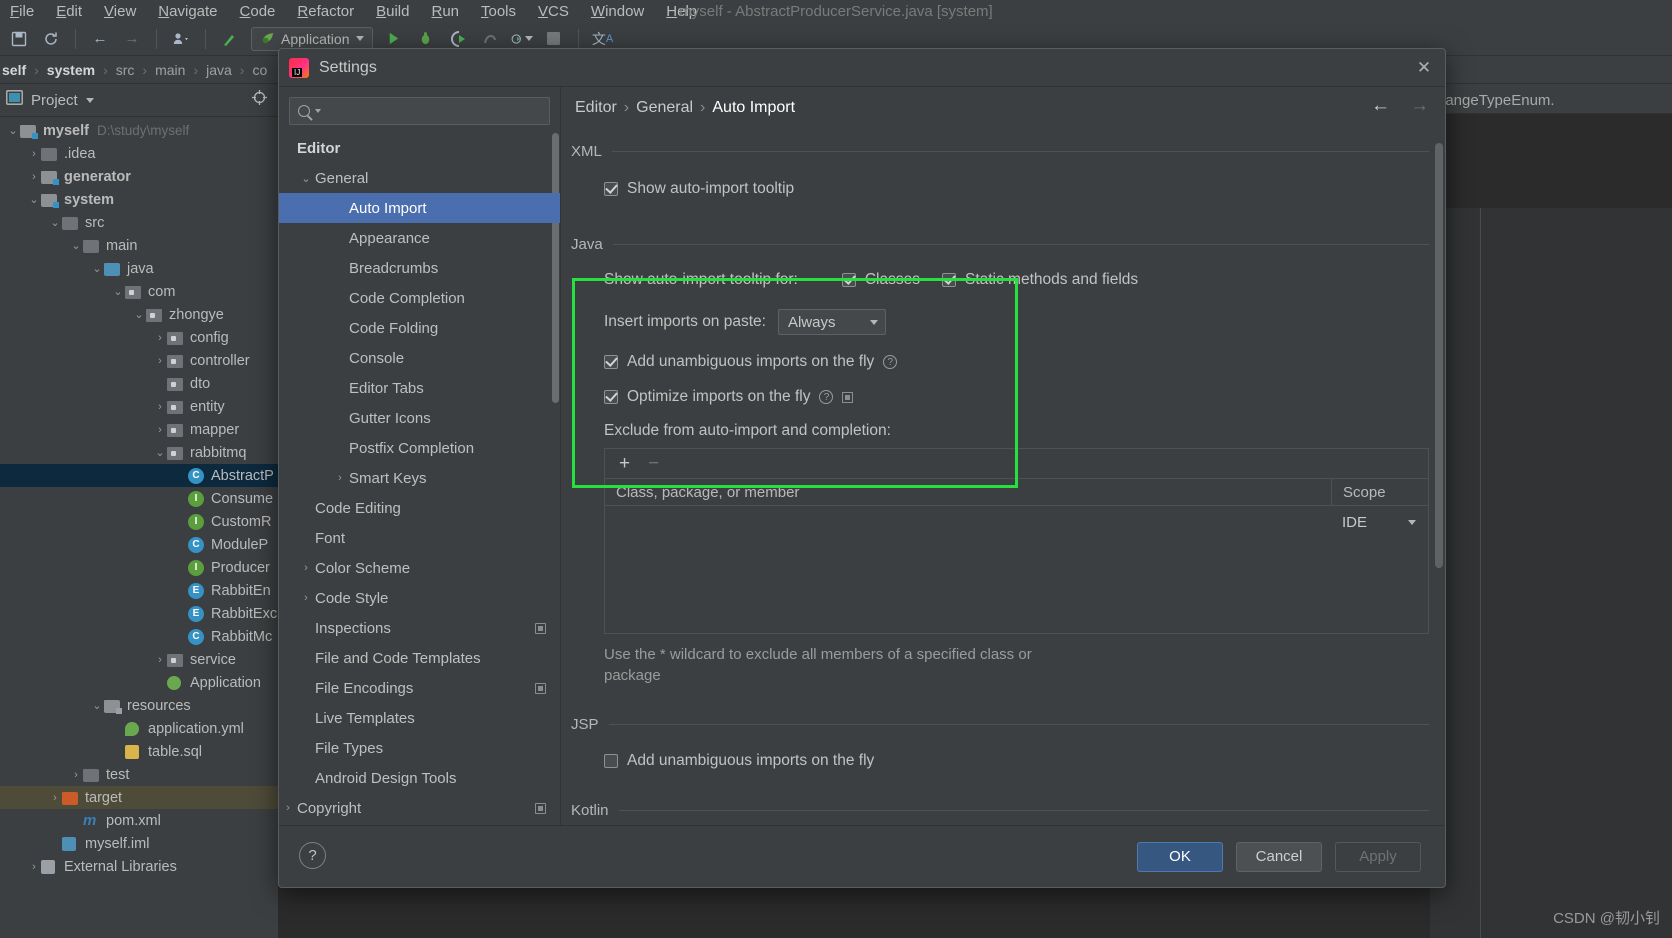 This screenshot has width=1672, height=938. Describe the element at coordinates (458, 39) in the screenshot. I see `run-with-coverage-icon` at that location.